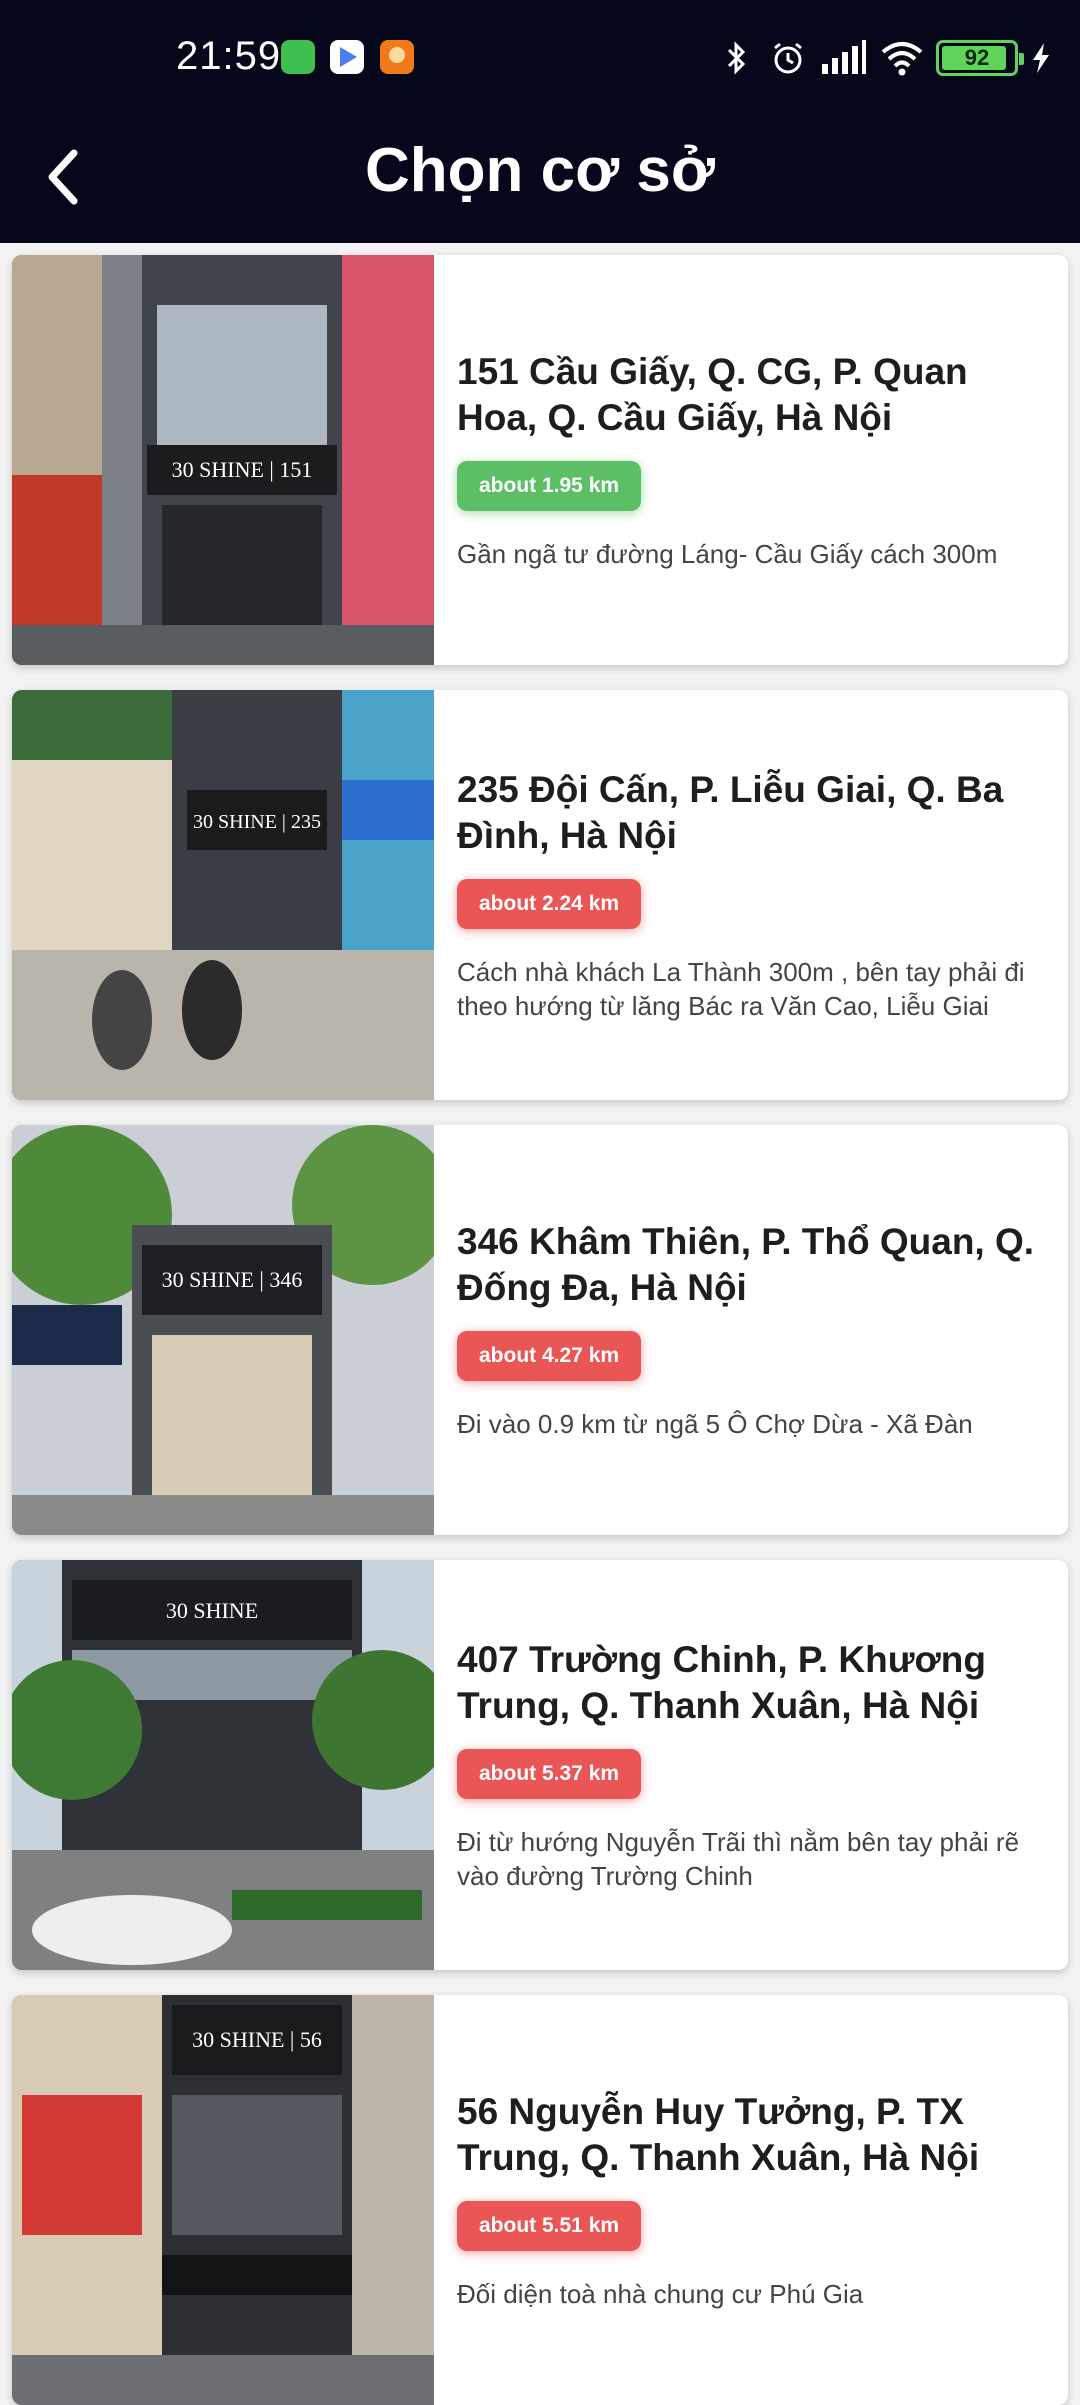 The height and width of the screenshot is (2405, 1080). What do you see at coordinates (257, 2039) in the screenshot?
I see `svg-text: 30 SHINE | 56` at bounding box center [257, 2039].